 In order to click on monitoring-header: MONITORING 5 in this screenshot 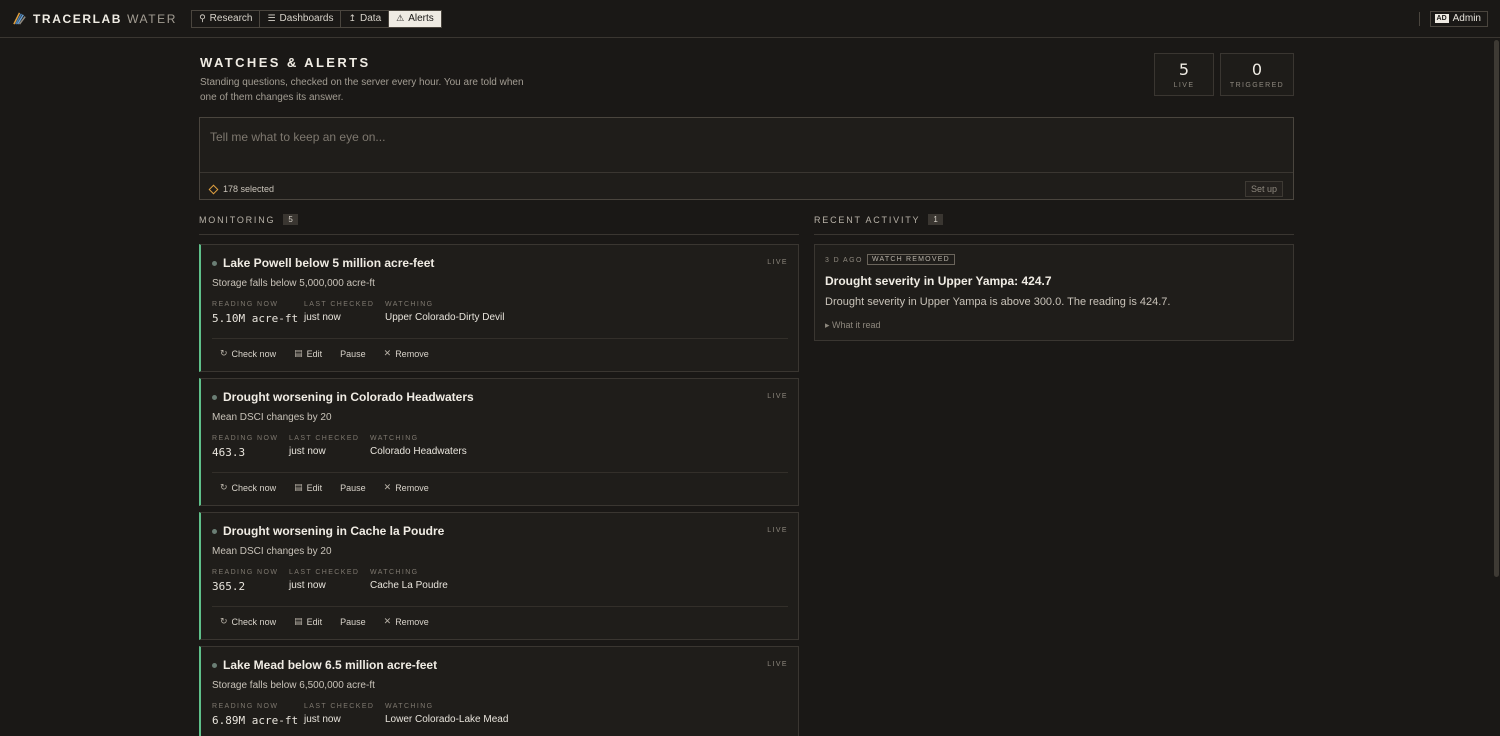, I will do `click(499, 224)`.